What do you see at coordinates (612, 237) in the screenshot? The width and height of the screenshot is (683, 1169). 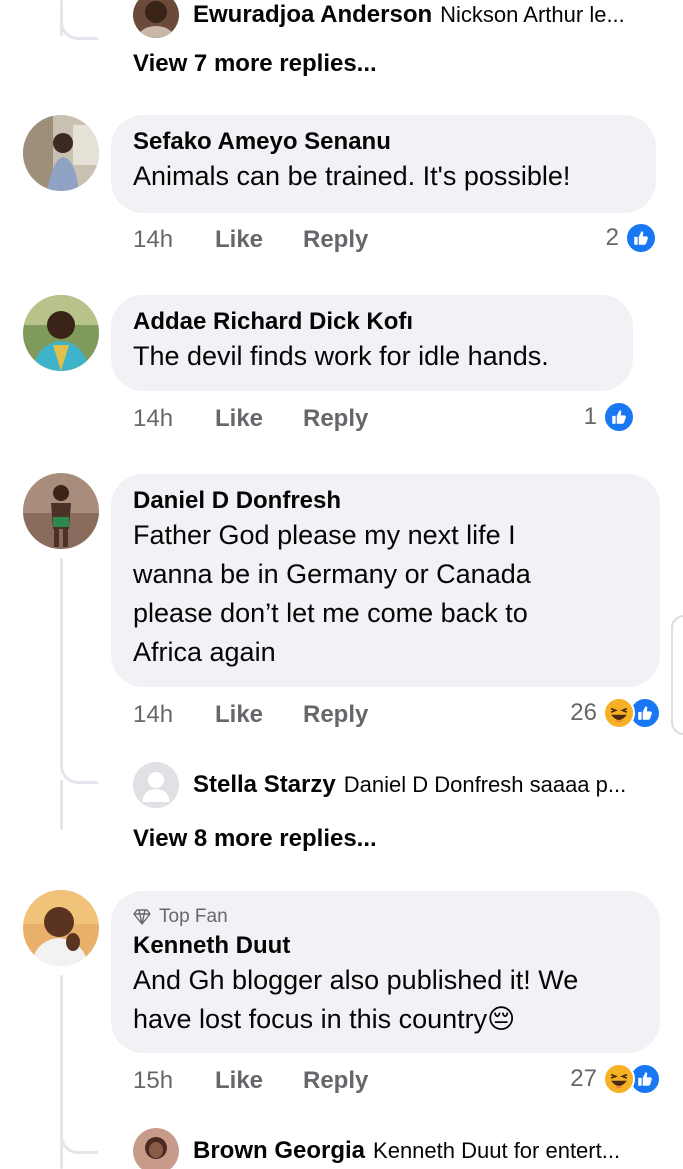 I see `reaction-count: 2` at bounding box center [612, 237].